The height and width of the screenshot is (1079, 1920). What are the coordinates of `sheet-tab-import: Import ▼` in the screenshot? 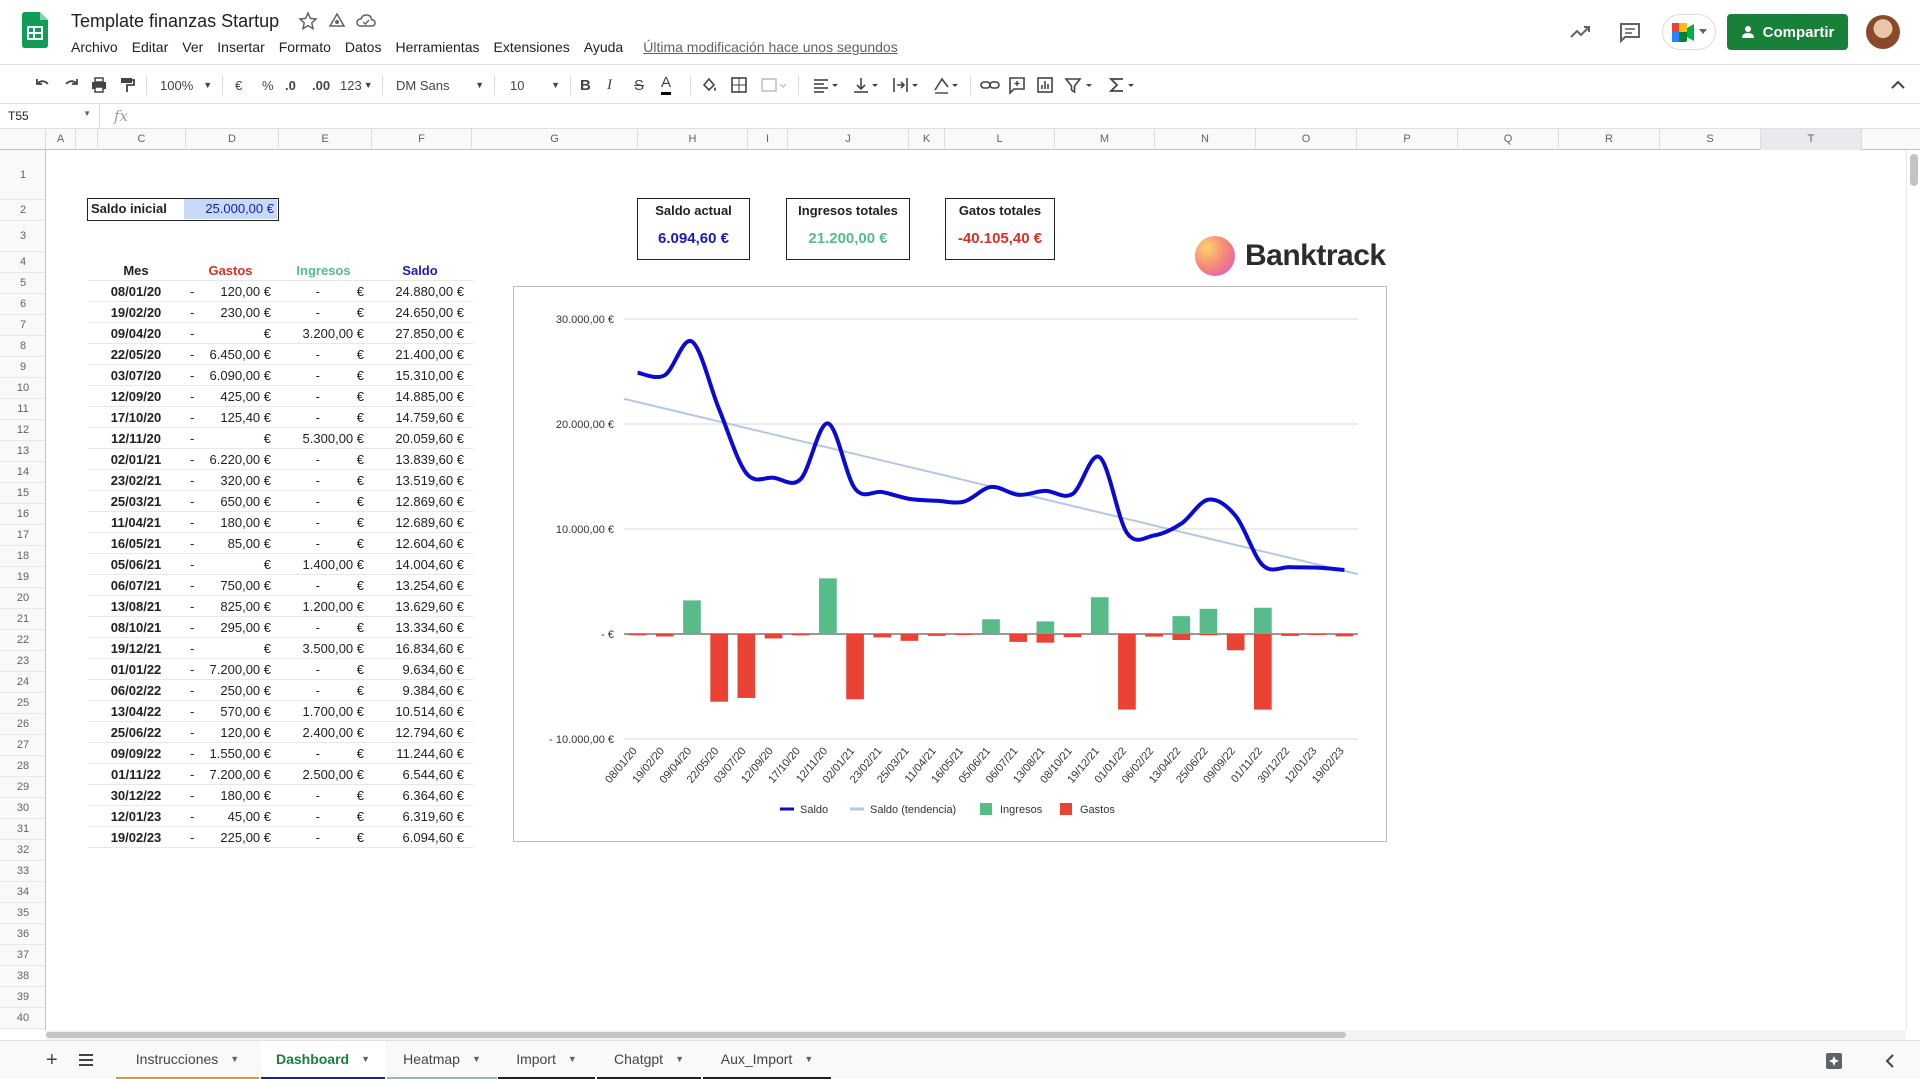 It's located at (546, 1060).